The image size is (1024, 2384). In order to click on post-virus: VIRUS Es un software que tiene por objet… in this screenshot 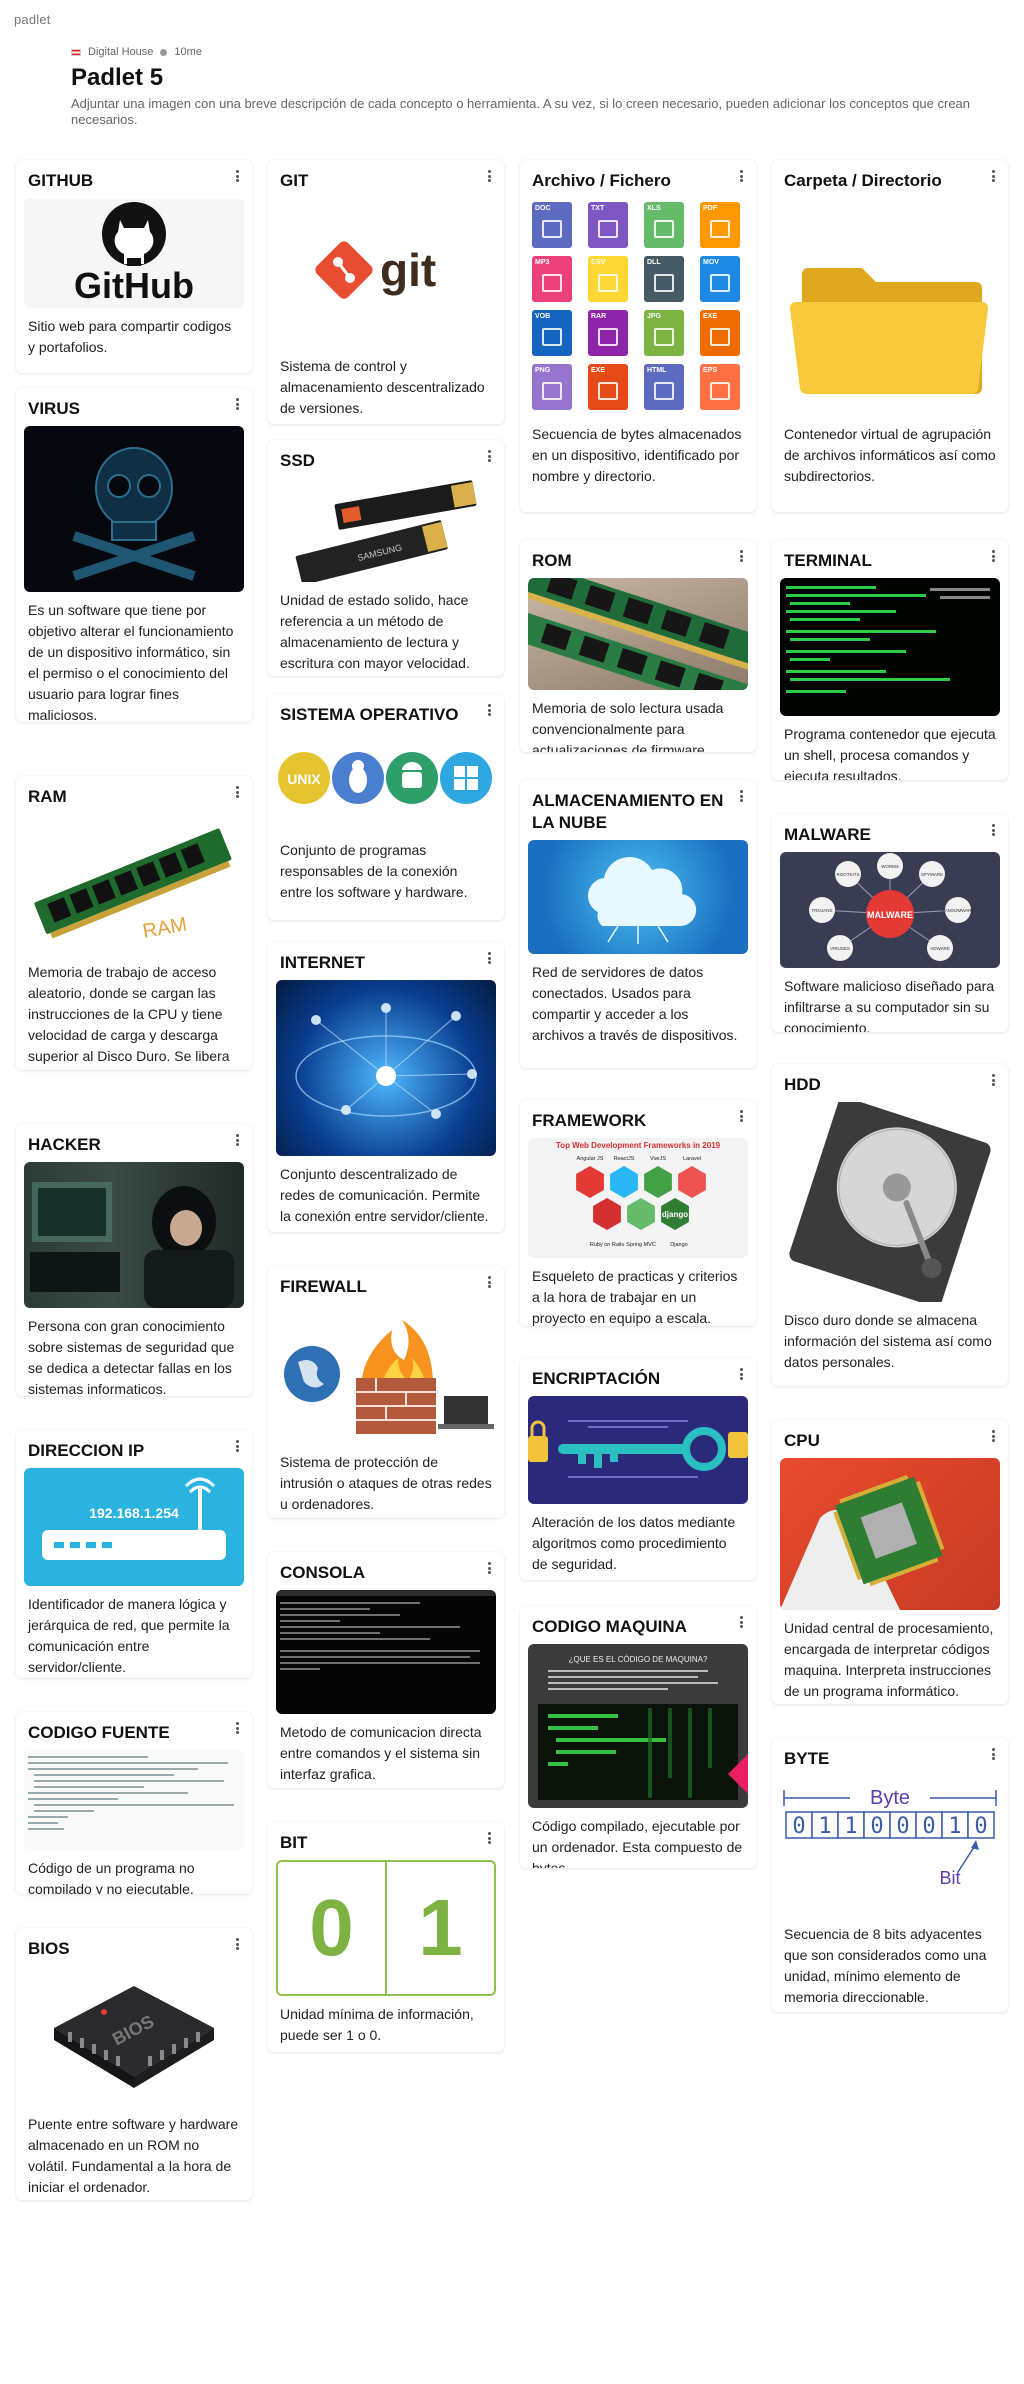, I will do `click(134, 555)`.